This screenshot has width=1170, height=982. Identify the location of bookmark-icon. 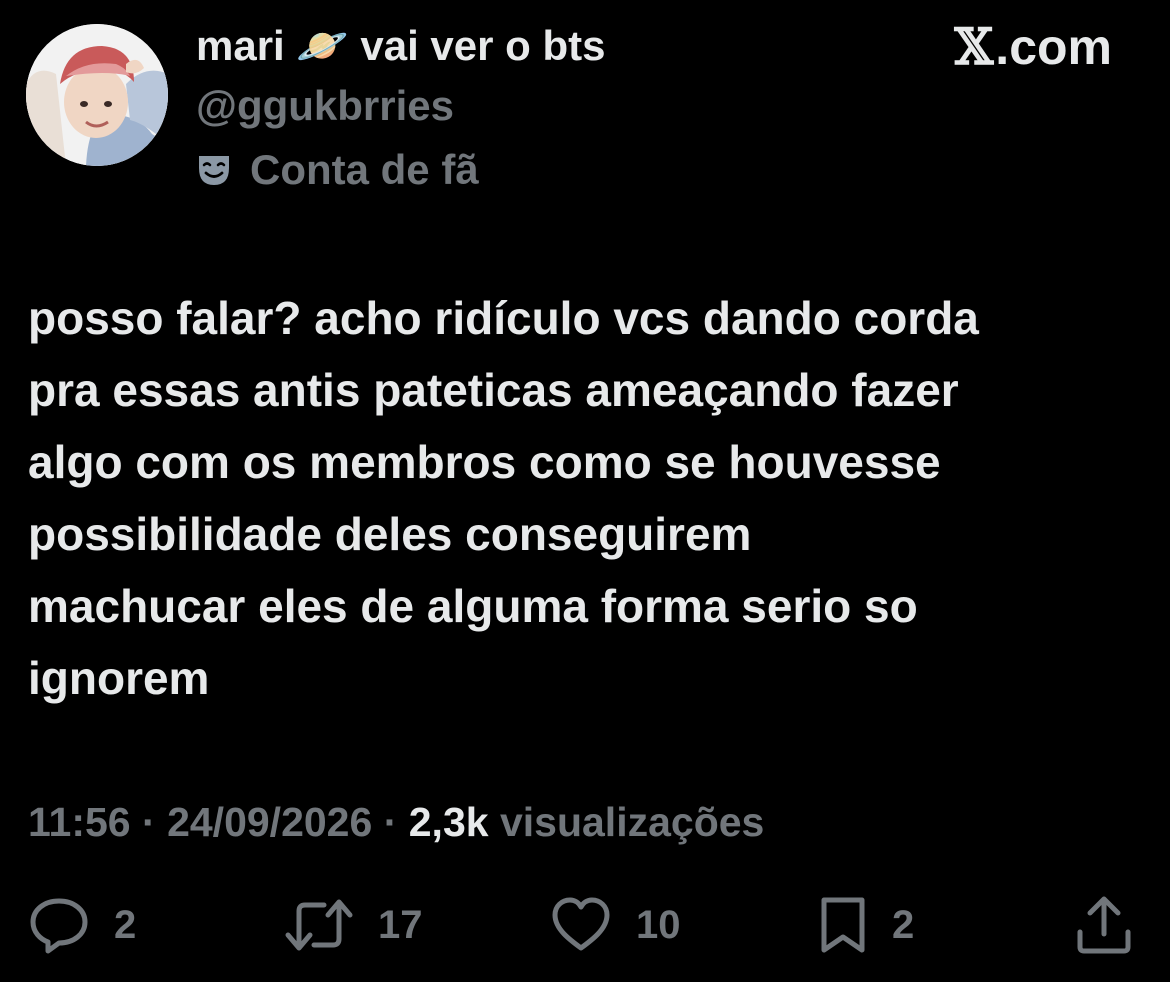
(843, 925).